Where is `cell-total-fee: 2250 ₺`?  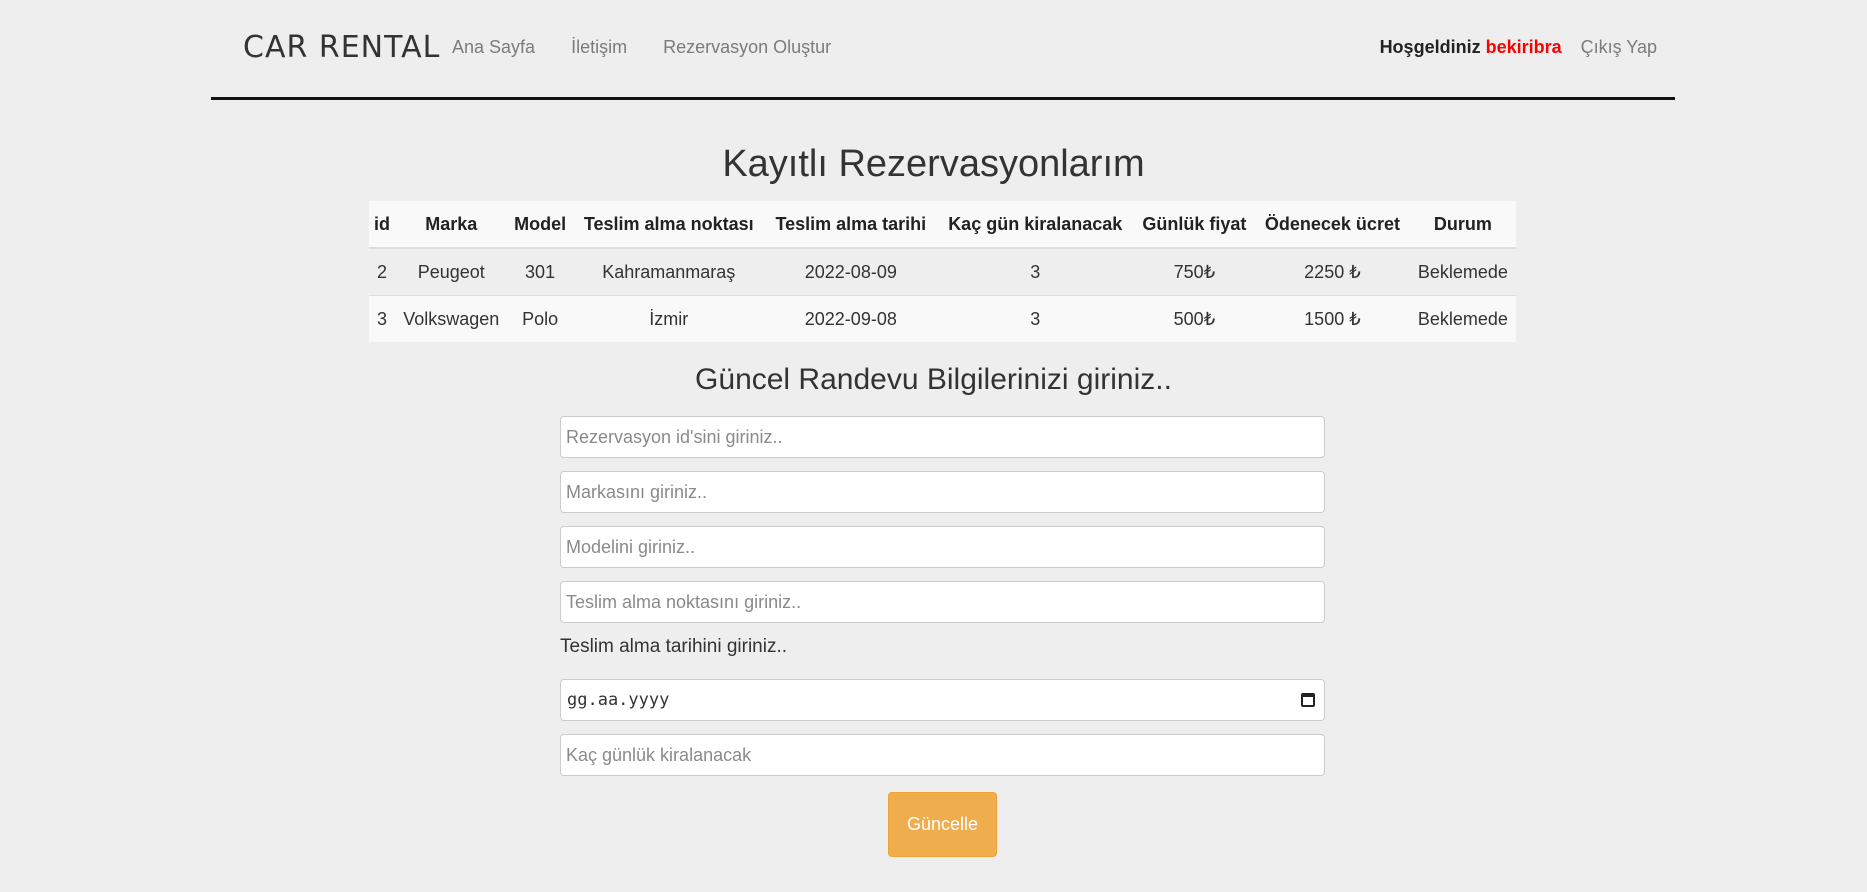 cell-total-fee: 2250 ₺ is located at coordinates (1332, 272).